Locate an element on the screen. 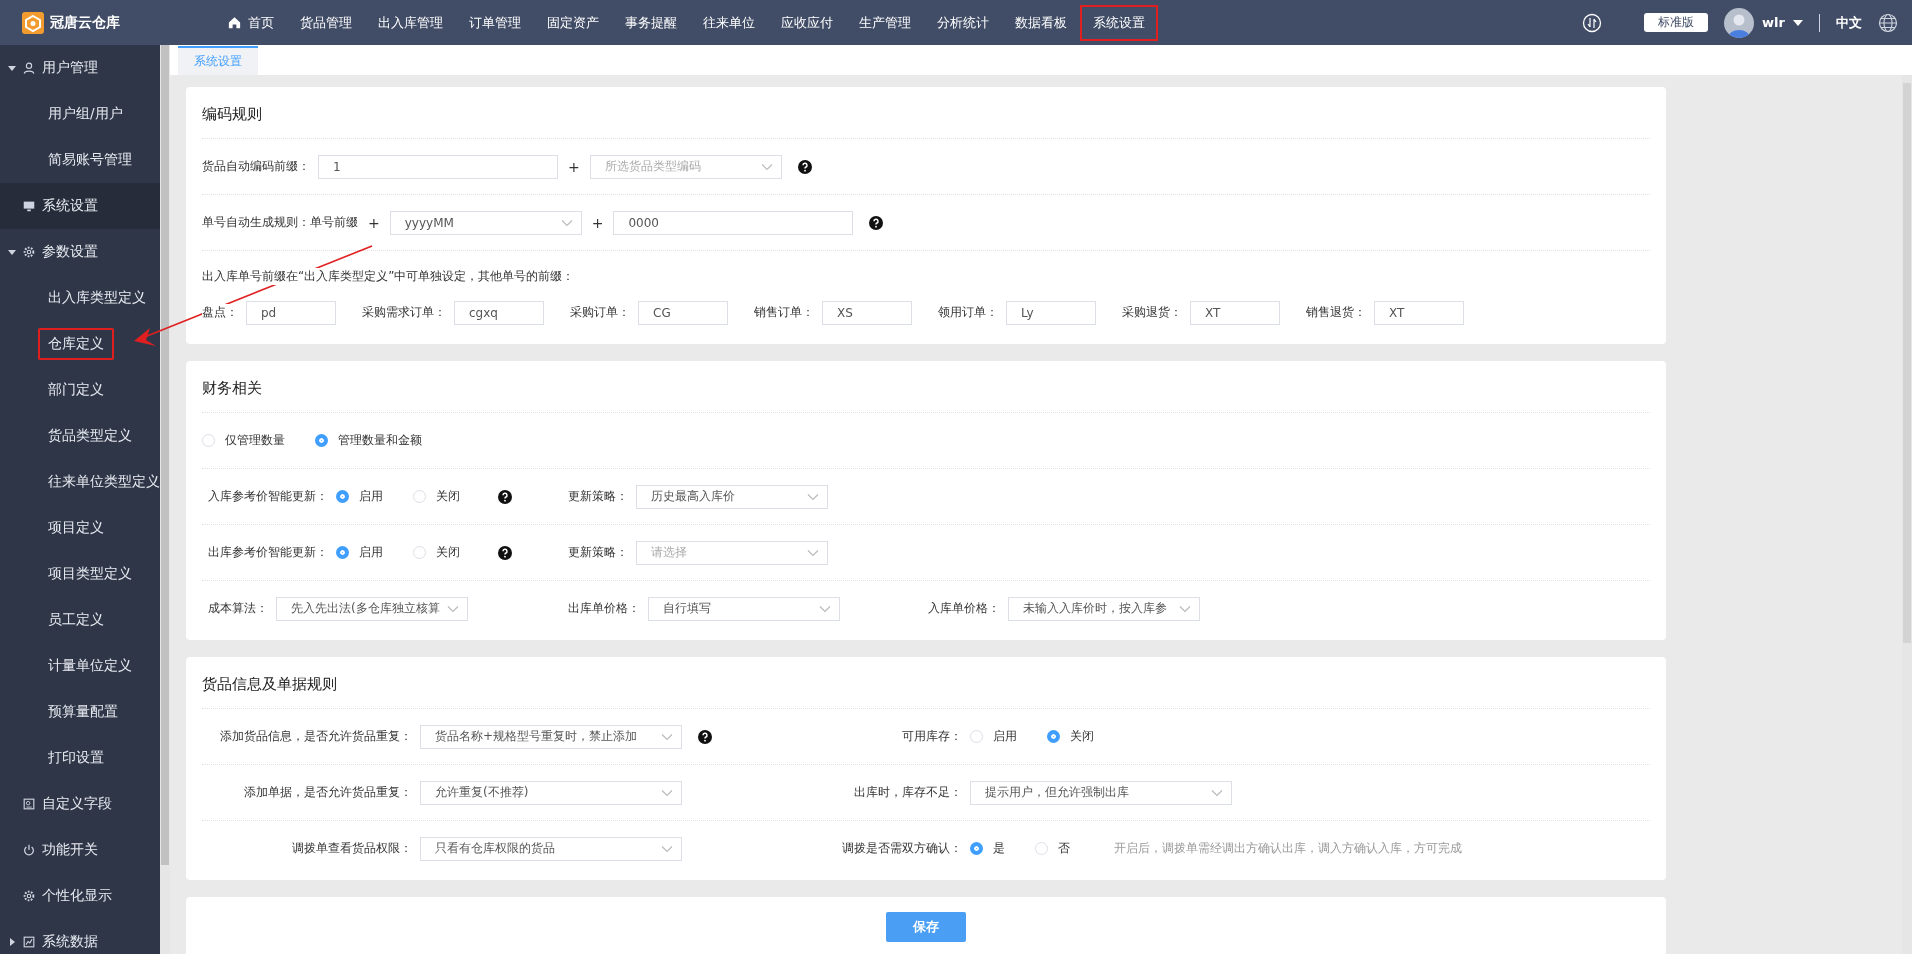  nav-item: 分析统计 is located at coordinates (963, 22).